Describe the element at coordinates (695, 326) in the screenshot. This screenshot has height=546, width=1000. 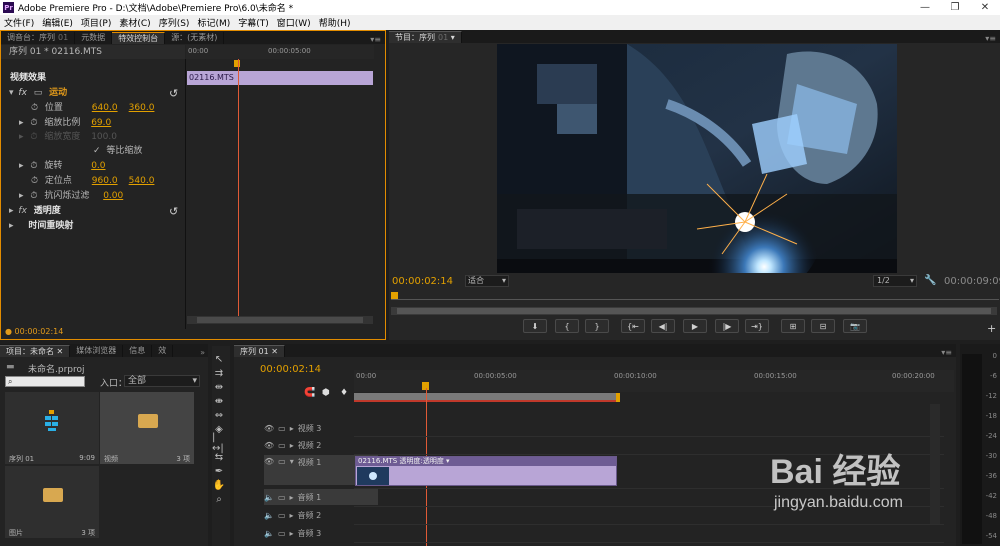
I see `play-button: ▶` at that location.